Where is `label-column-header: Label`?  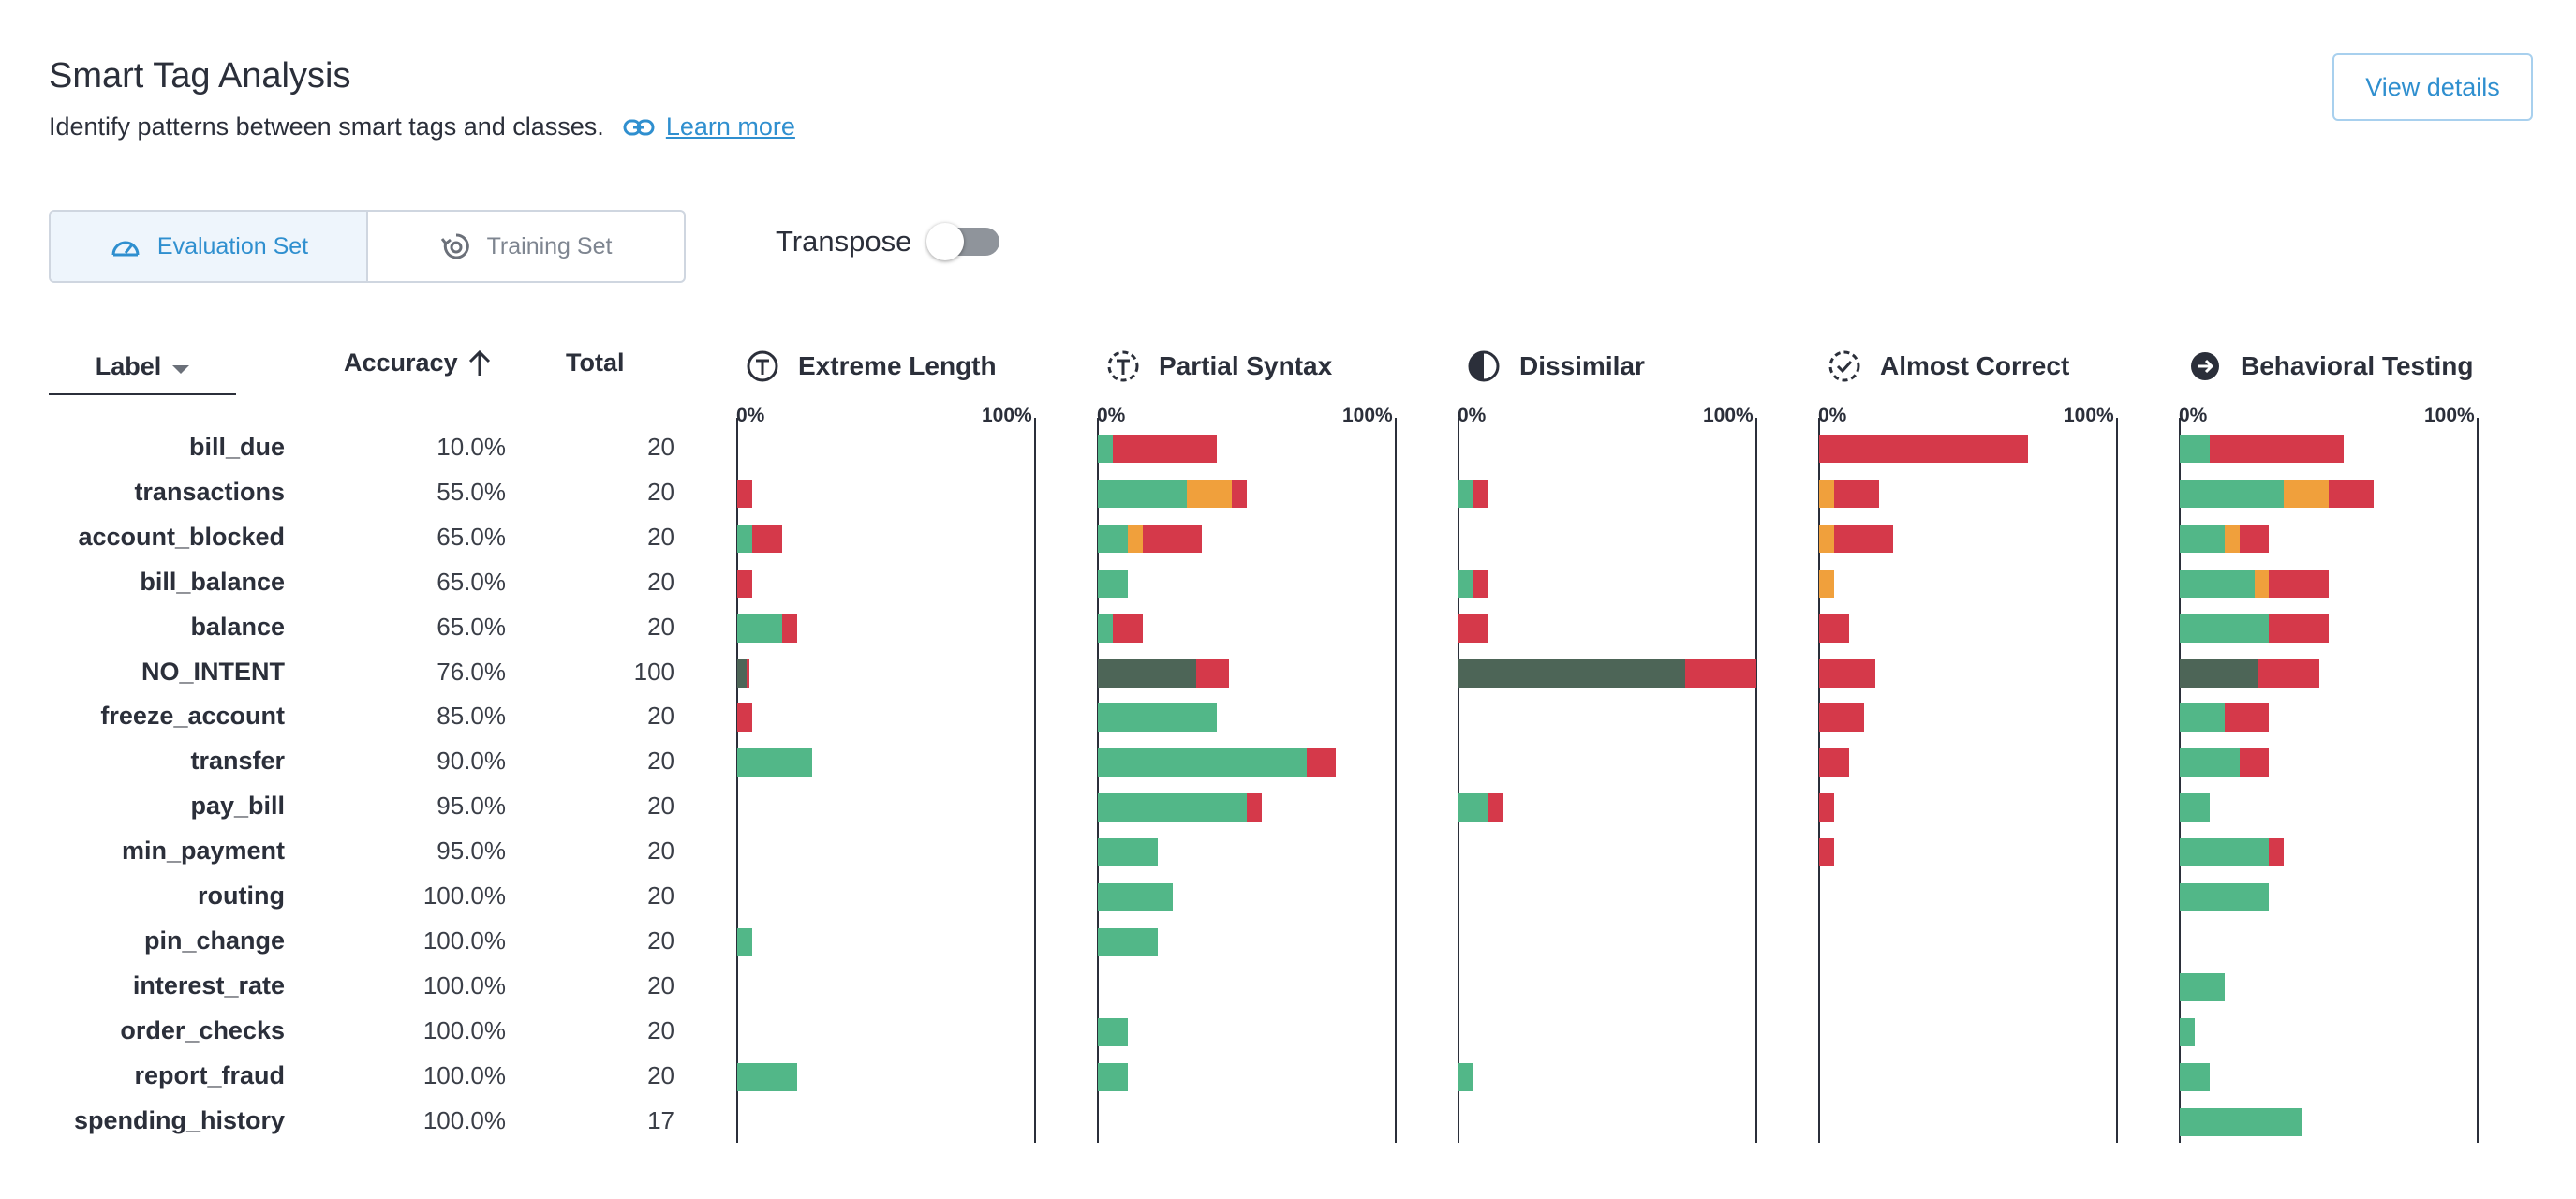
label-column-header: Label is located at coordinates (142, 372).